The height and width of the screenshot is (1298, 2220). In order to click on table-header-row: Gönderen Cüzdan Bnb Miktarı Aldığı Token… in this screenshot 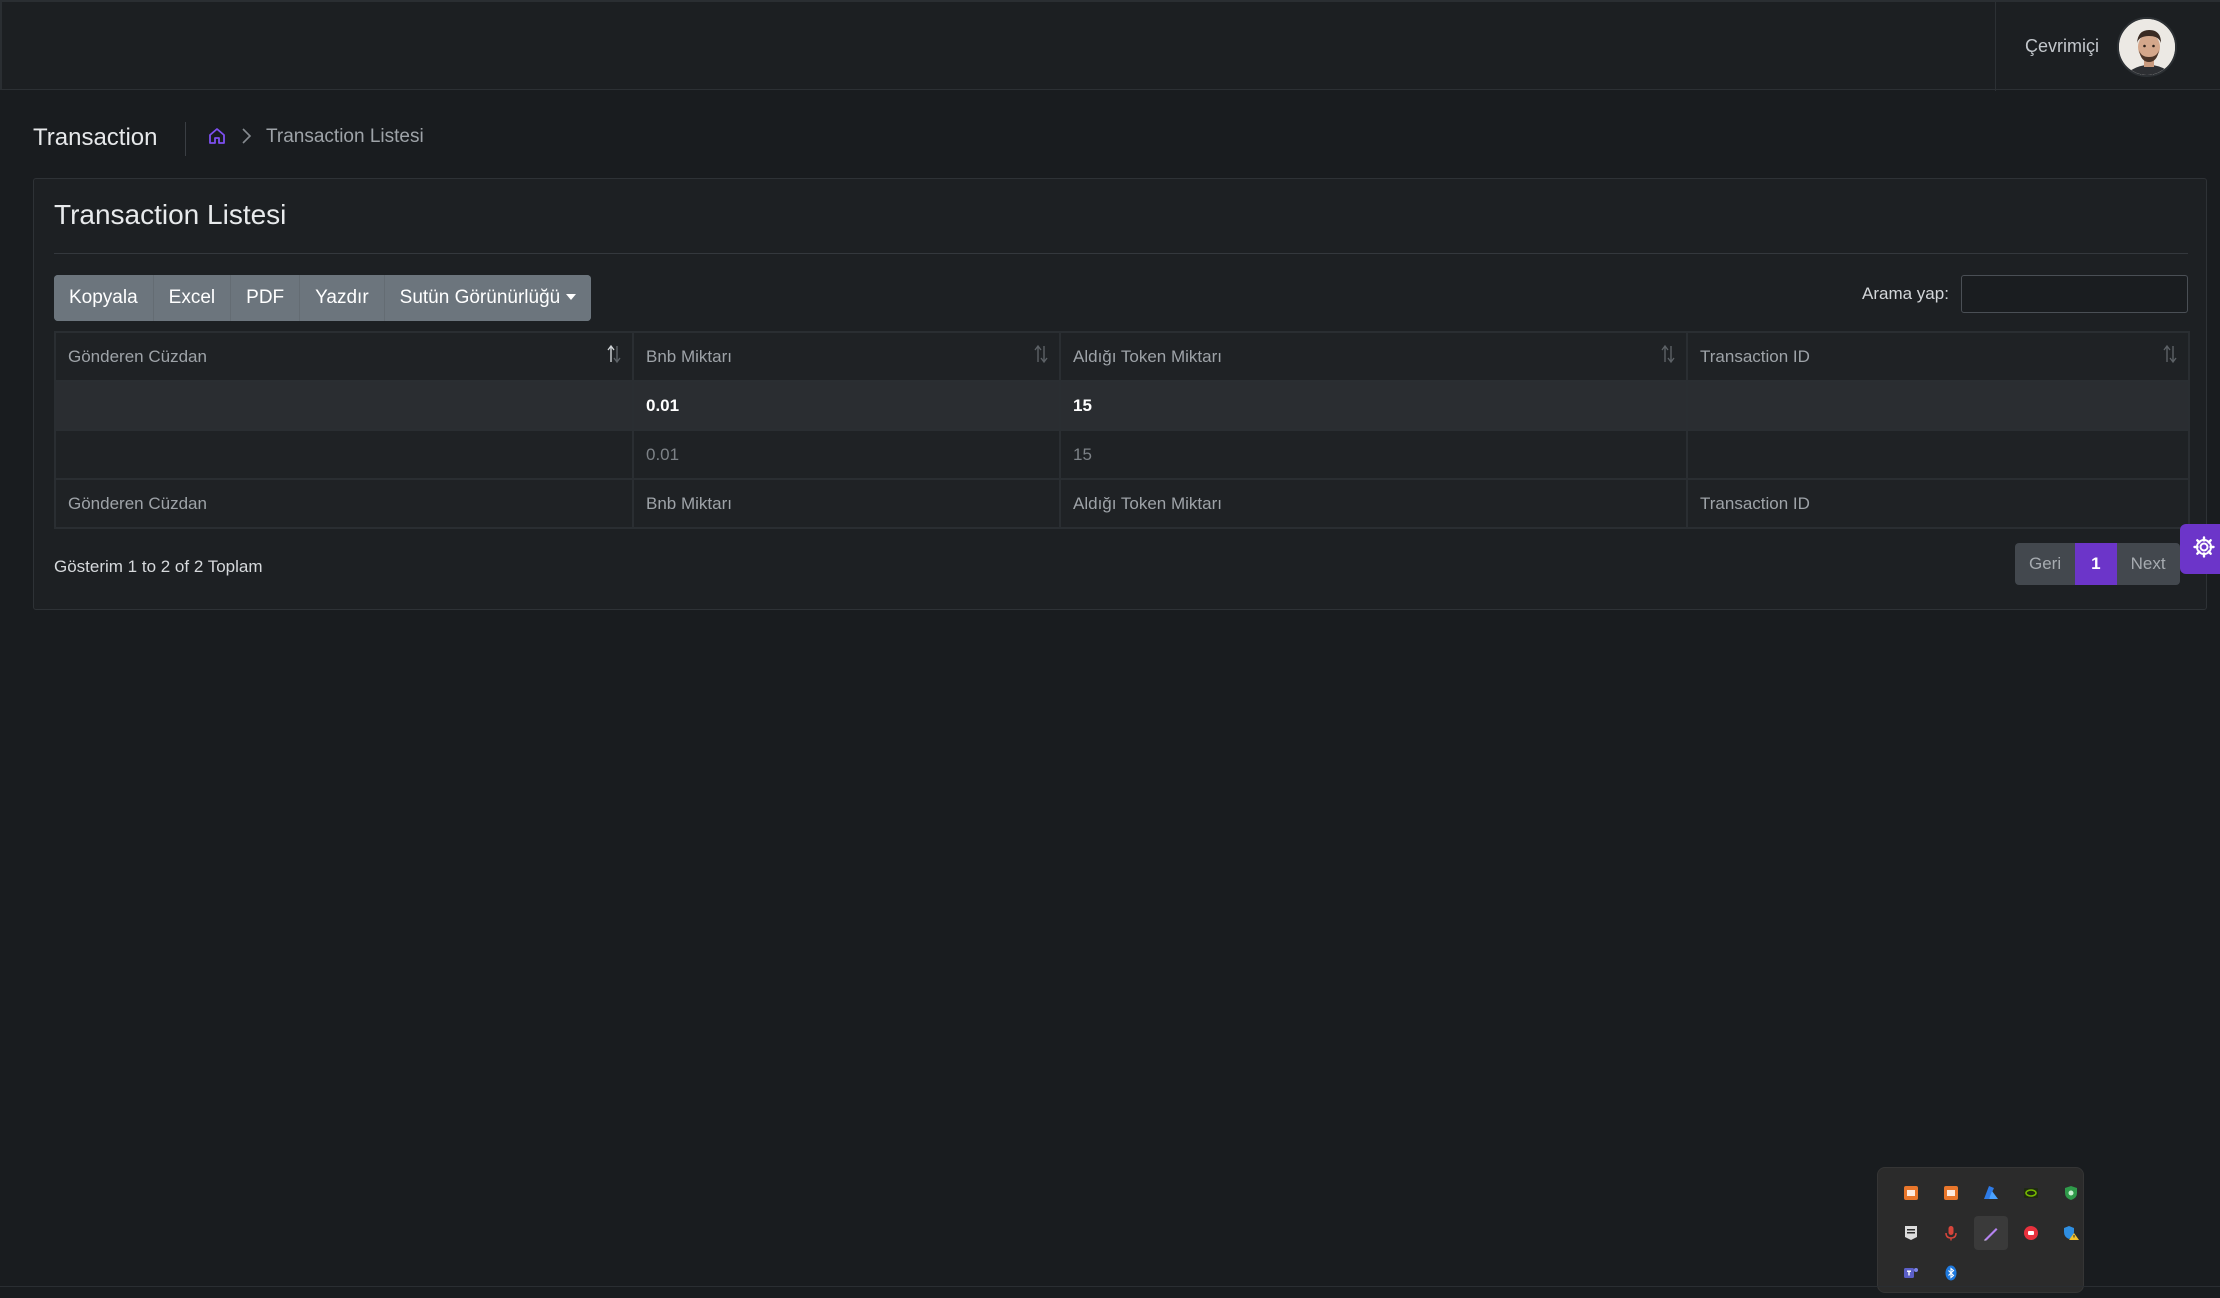, I will do `click(1122, 356)`.